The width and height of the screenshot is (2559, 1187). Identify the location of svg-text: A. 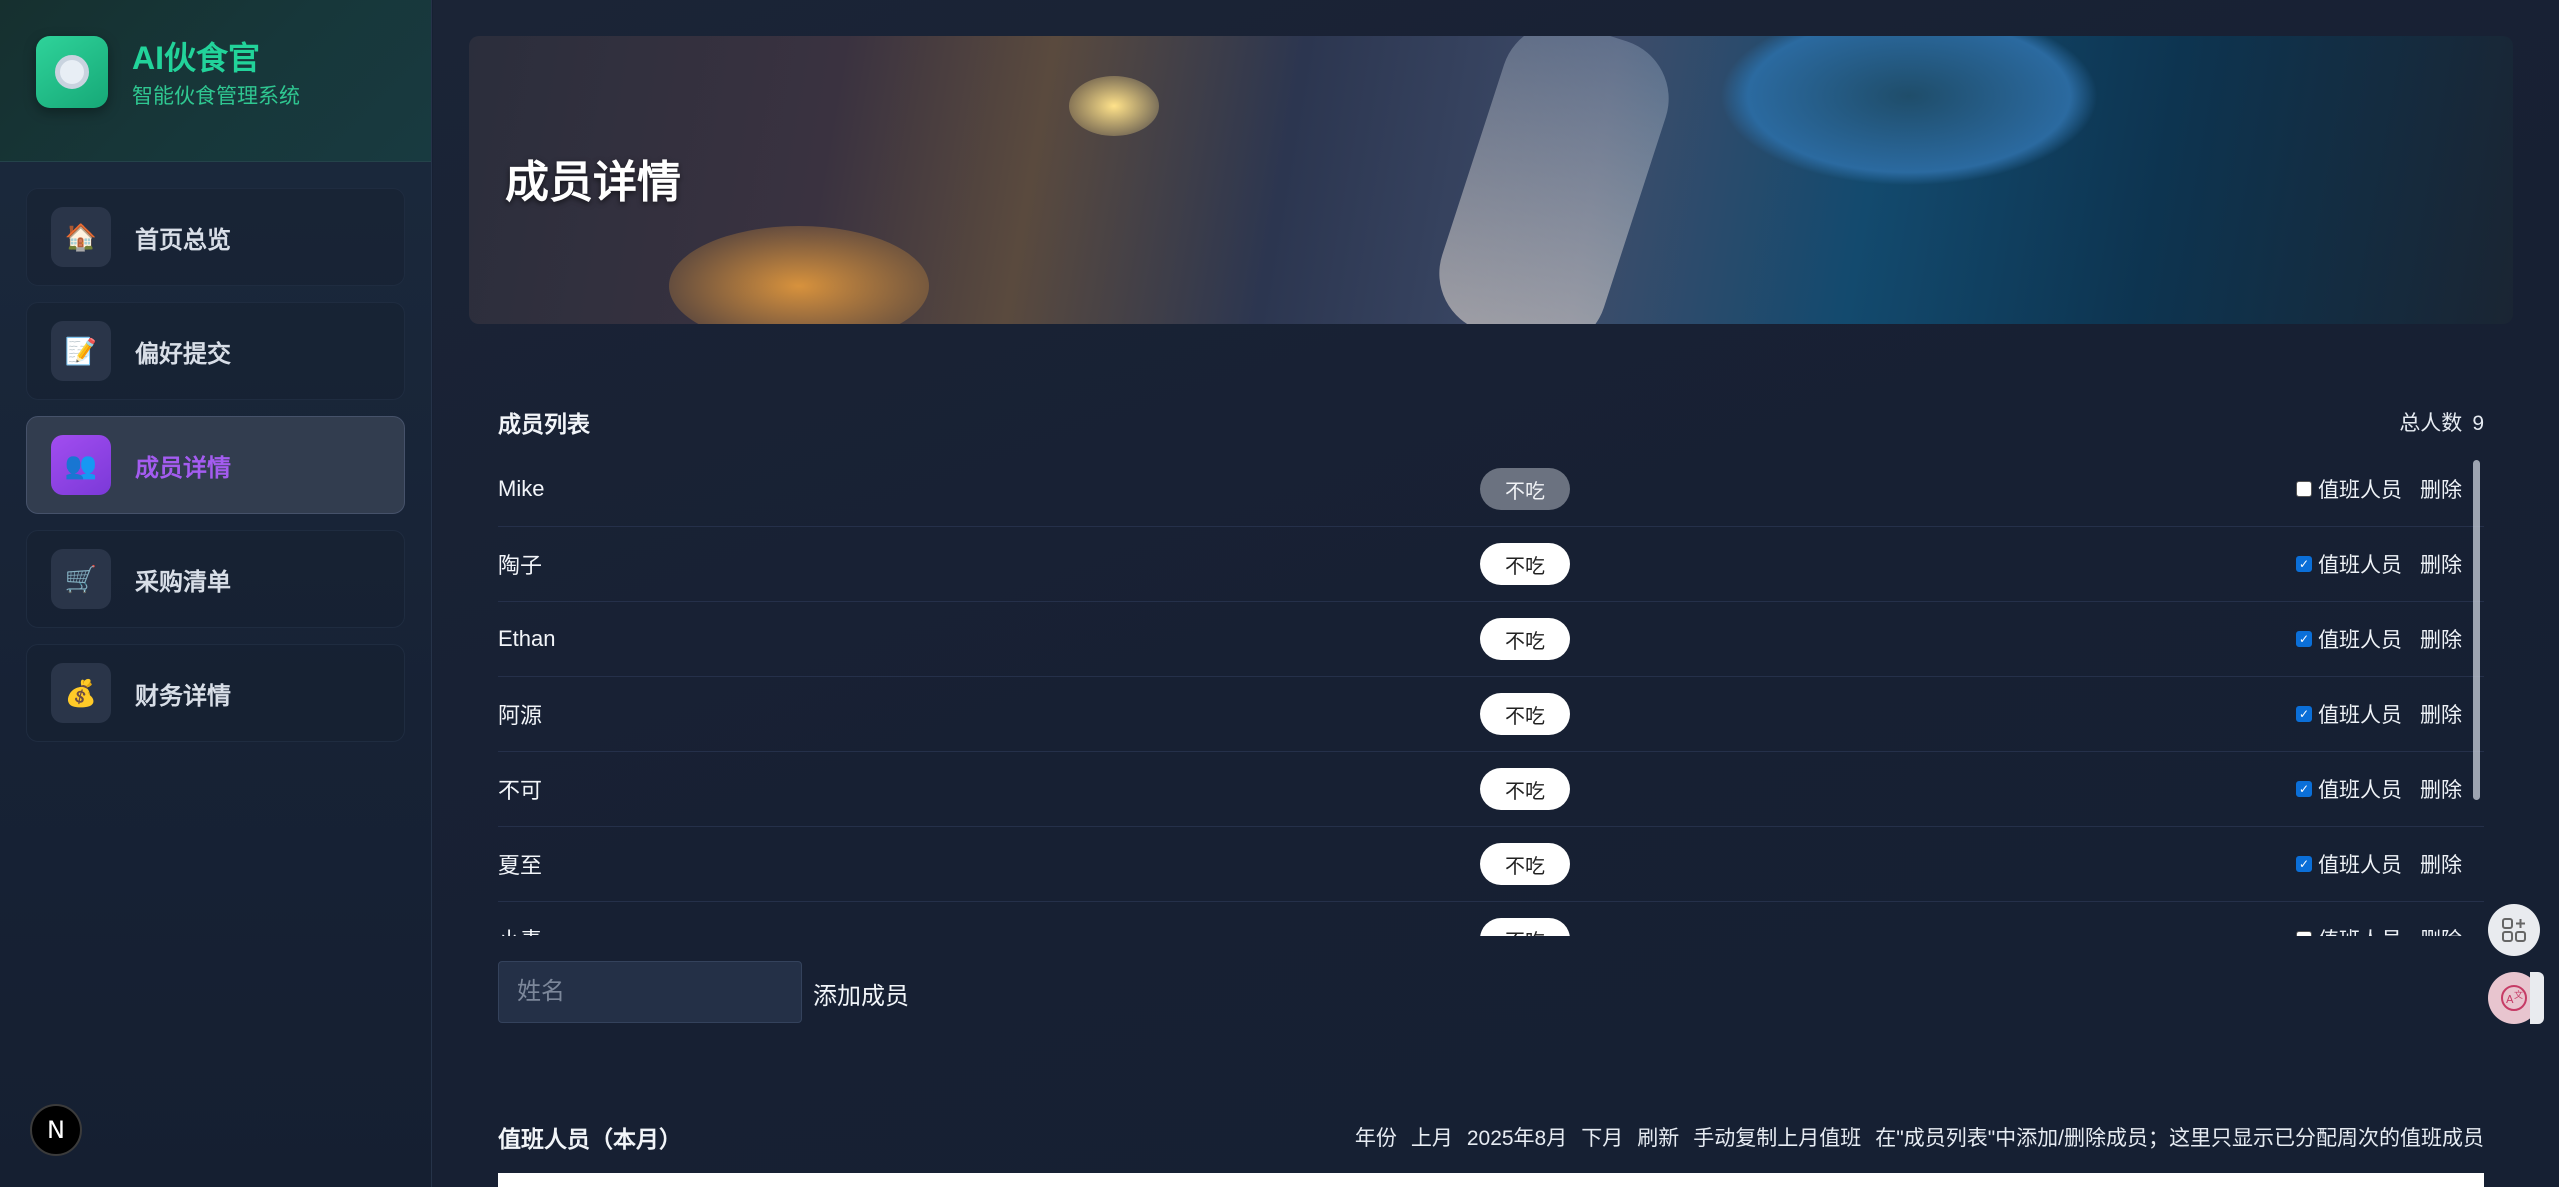
(2510, 999).